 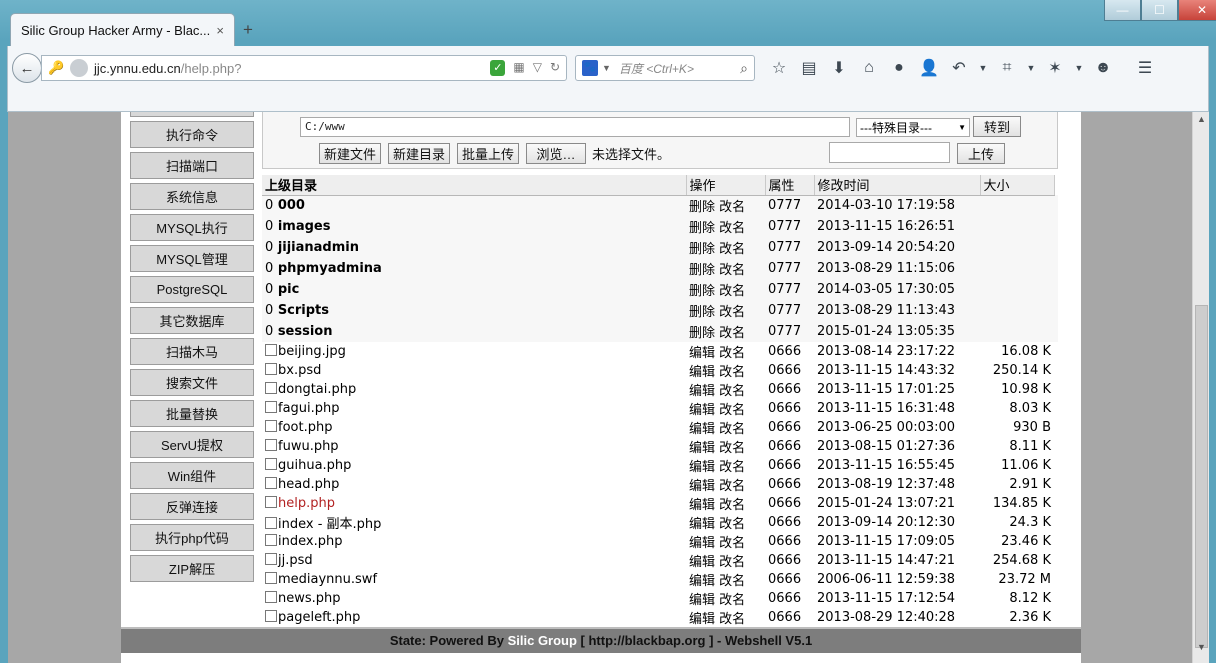 I want to click on mtime-cell: 2015-01-24 13:05:35, so click(x=897, y=331).